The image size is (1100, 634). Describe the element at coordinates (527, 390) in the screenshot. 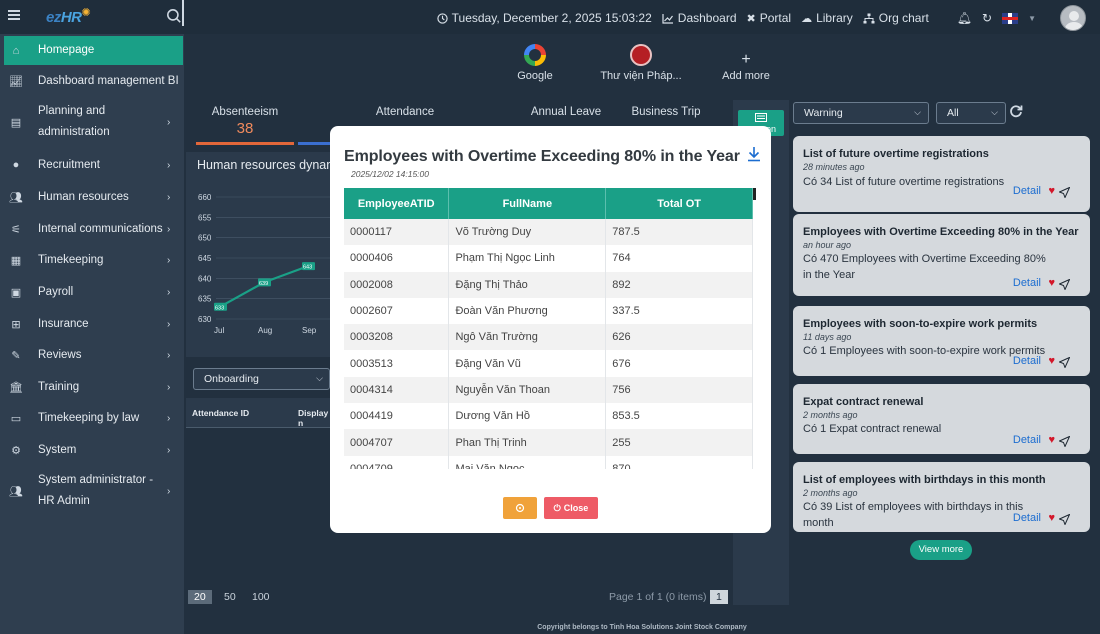

I see `cell-fullname: Nguyễn Văn Thoan` at that location.